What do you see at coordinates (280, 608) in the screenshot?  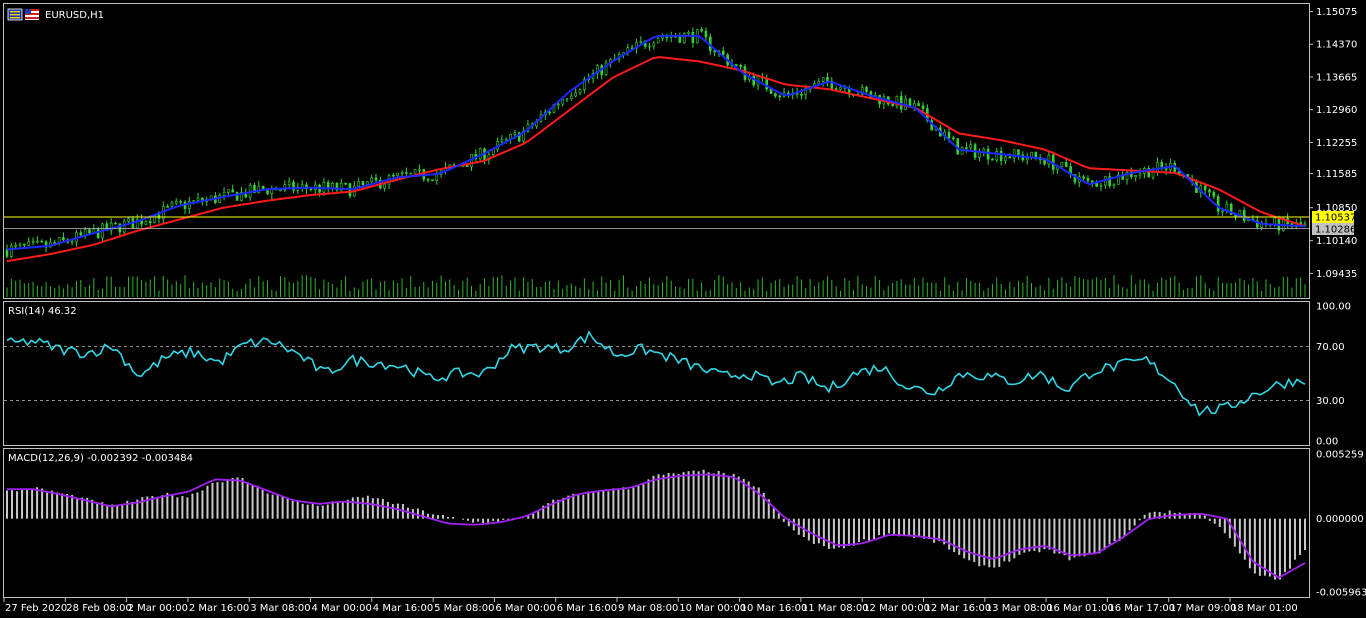 I see `time-tick-label: 3 Mar 08:00` at bounding box center [280, 608].